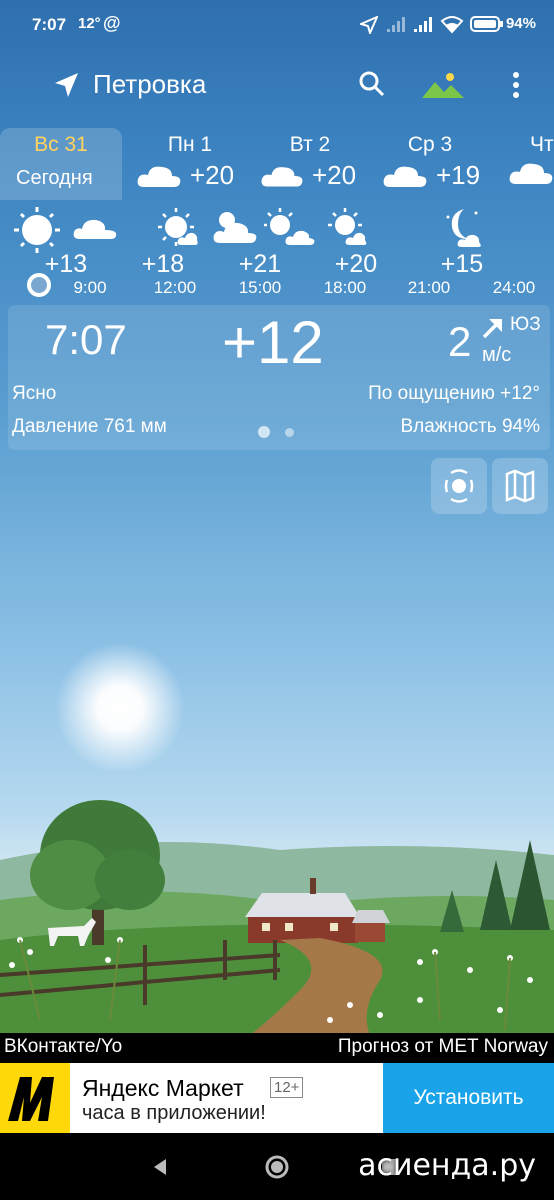 This screenshot has width=554, height=1200. What do you see at coordinates (430, 144) in the screenshot?
I see `day-name: Ср 3` at bounding box center [430, 144].